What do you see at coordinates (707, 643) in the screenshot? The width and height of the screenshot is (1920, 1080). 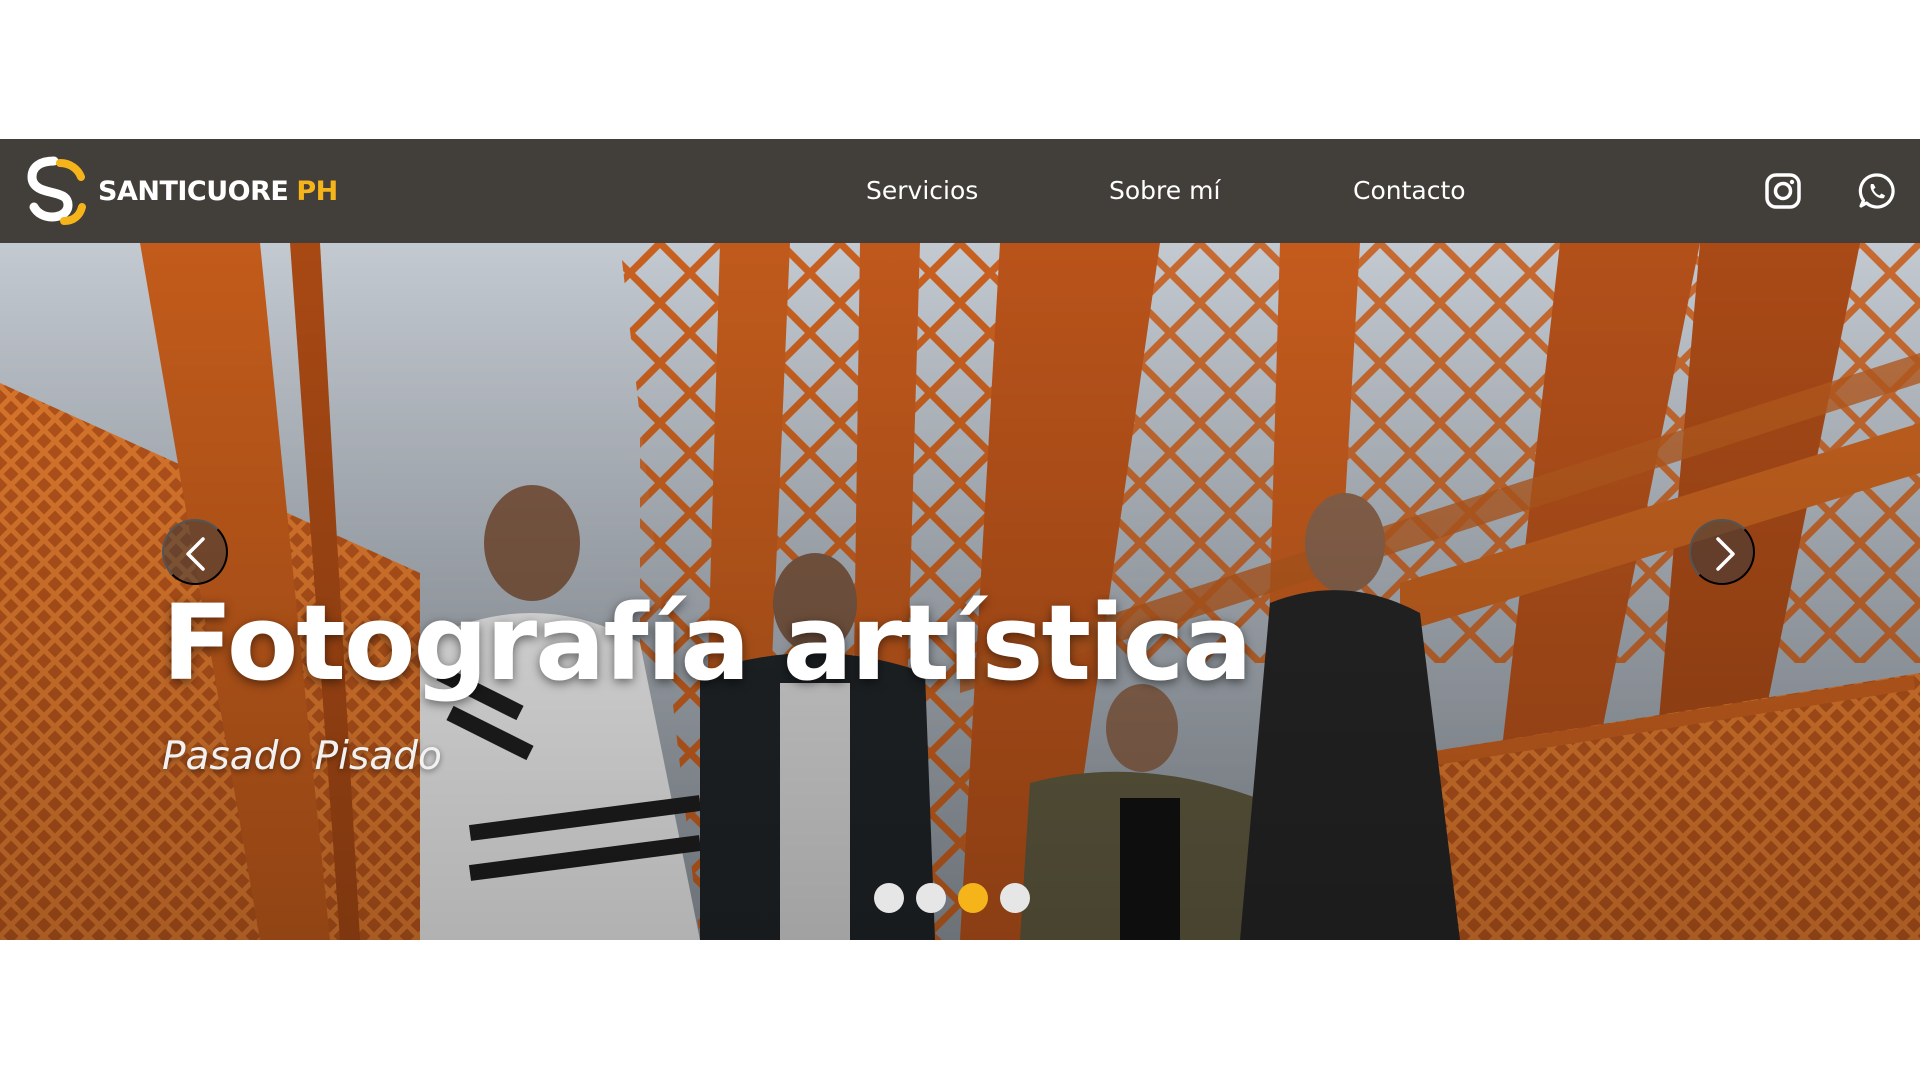 I see `hero-title: Fotografía artística` at bounding box center [707, 643].